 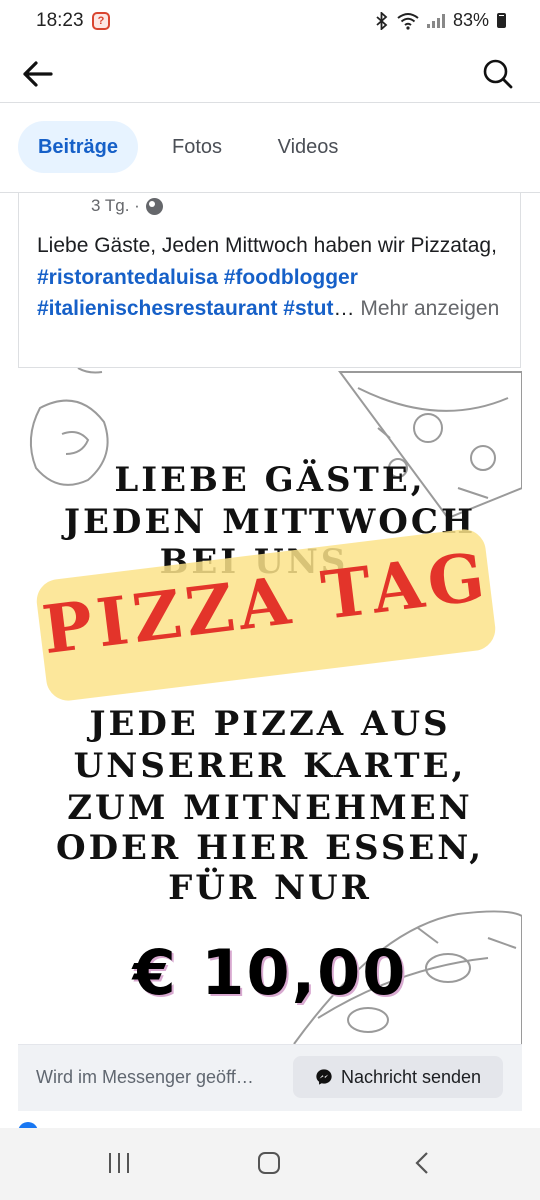 I want to click on poster-line: FÜR NUR, so click(x=270, y=888).